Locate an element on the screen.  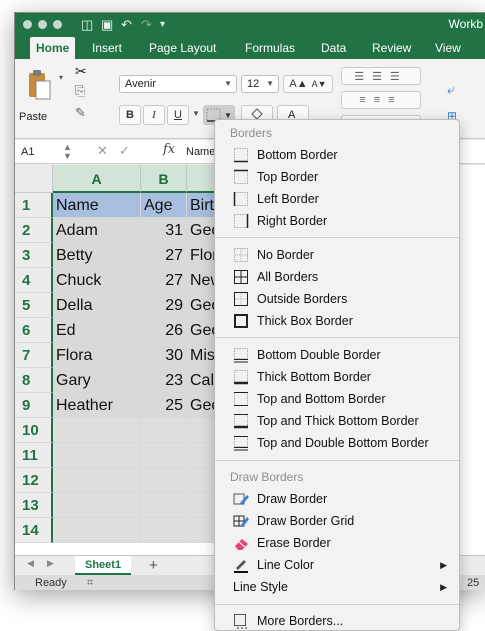
table-cell: 30 is located at coordinates (164, 355).